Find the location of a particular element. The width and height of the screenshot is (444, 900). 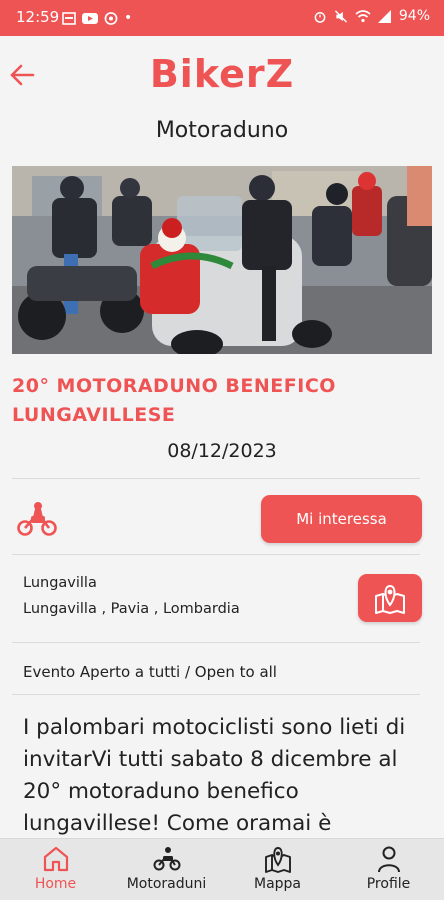

home-icon is located at coordinates (55, 859).